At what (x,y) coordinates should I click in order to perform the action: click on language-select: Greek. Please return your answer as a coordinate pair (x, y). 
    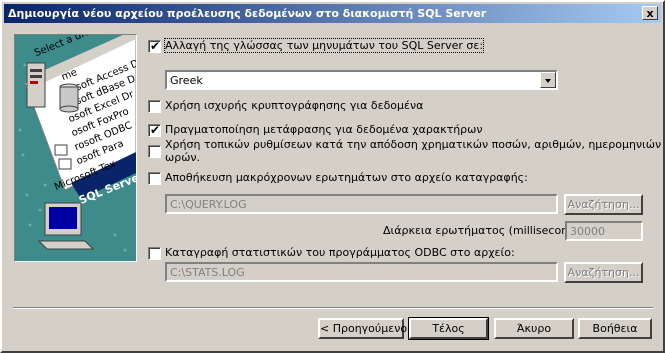
    Looking at the image, I should click on (361, 80).